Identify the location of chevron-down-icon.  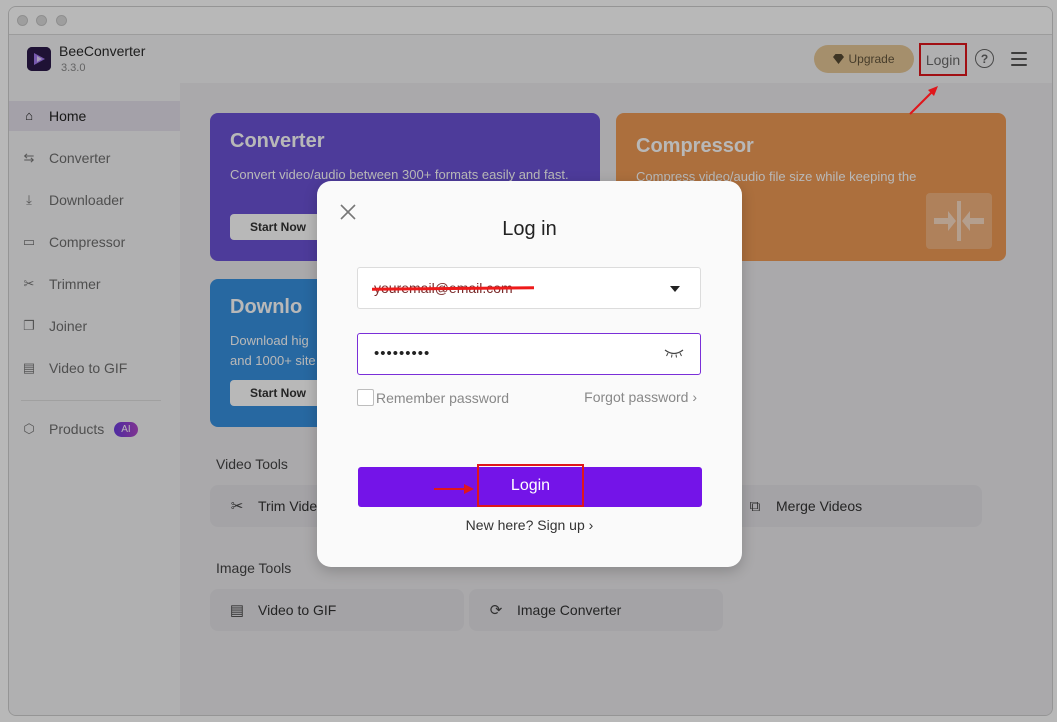
(675, 289).